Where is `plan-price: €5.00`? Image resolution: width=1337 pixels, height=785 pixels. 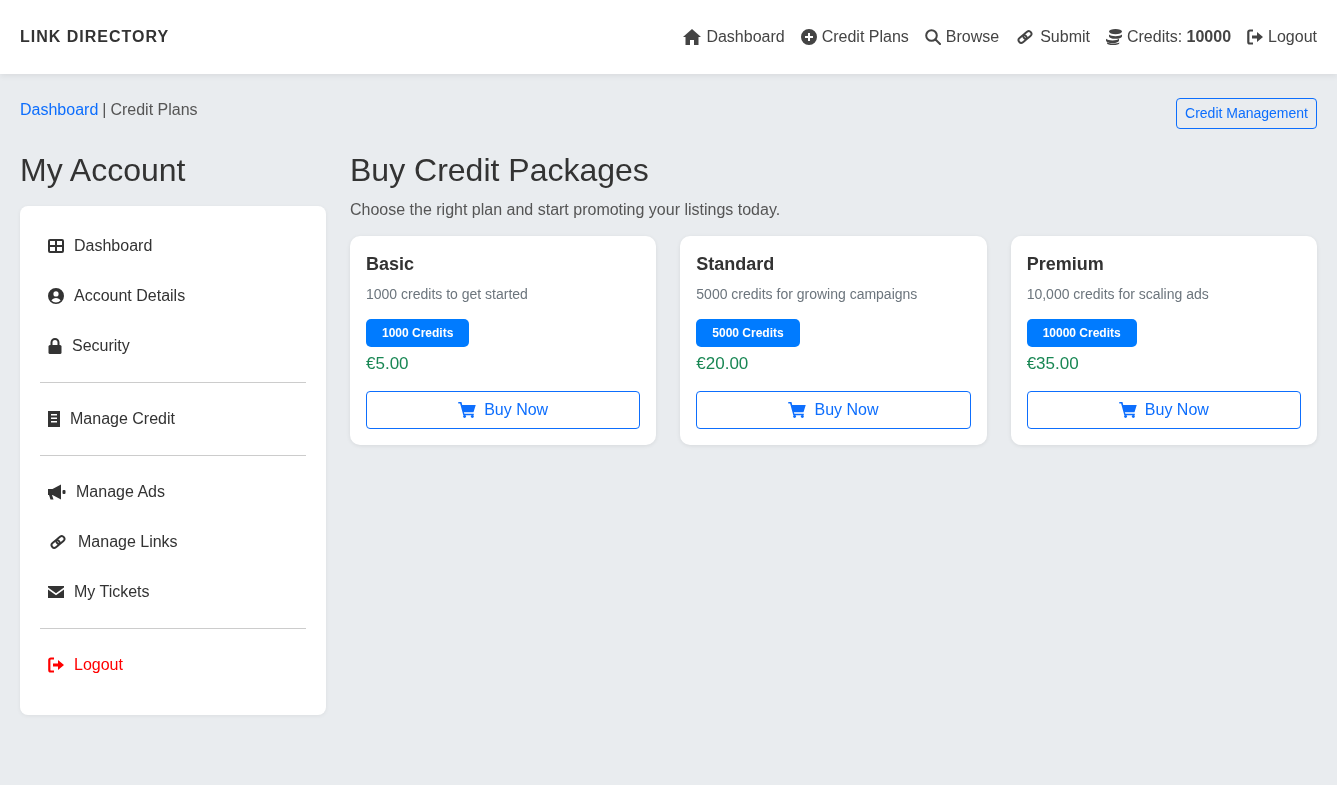 plan-price: €5.00 is located at coordinates (388, 364).